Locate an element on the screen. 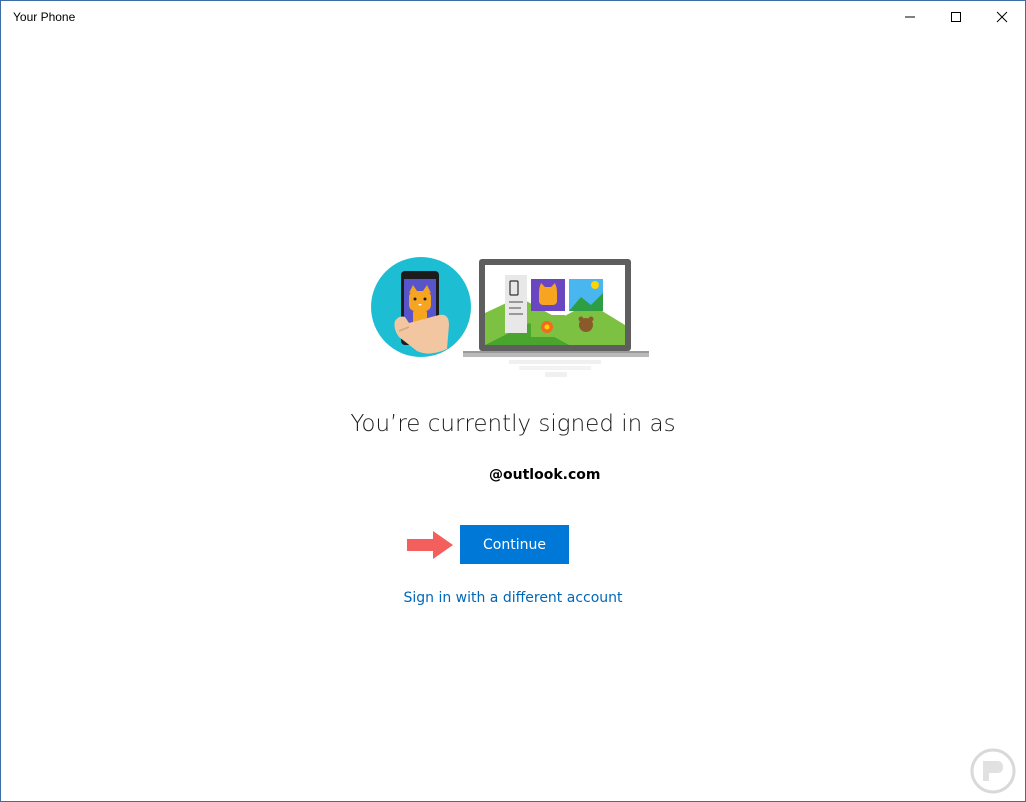 Image resolution: width=1026 pixels, height=802 pixels. maximize-icon is located at coordinates (956, 17).